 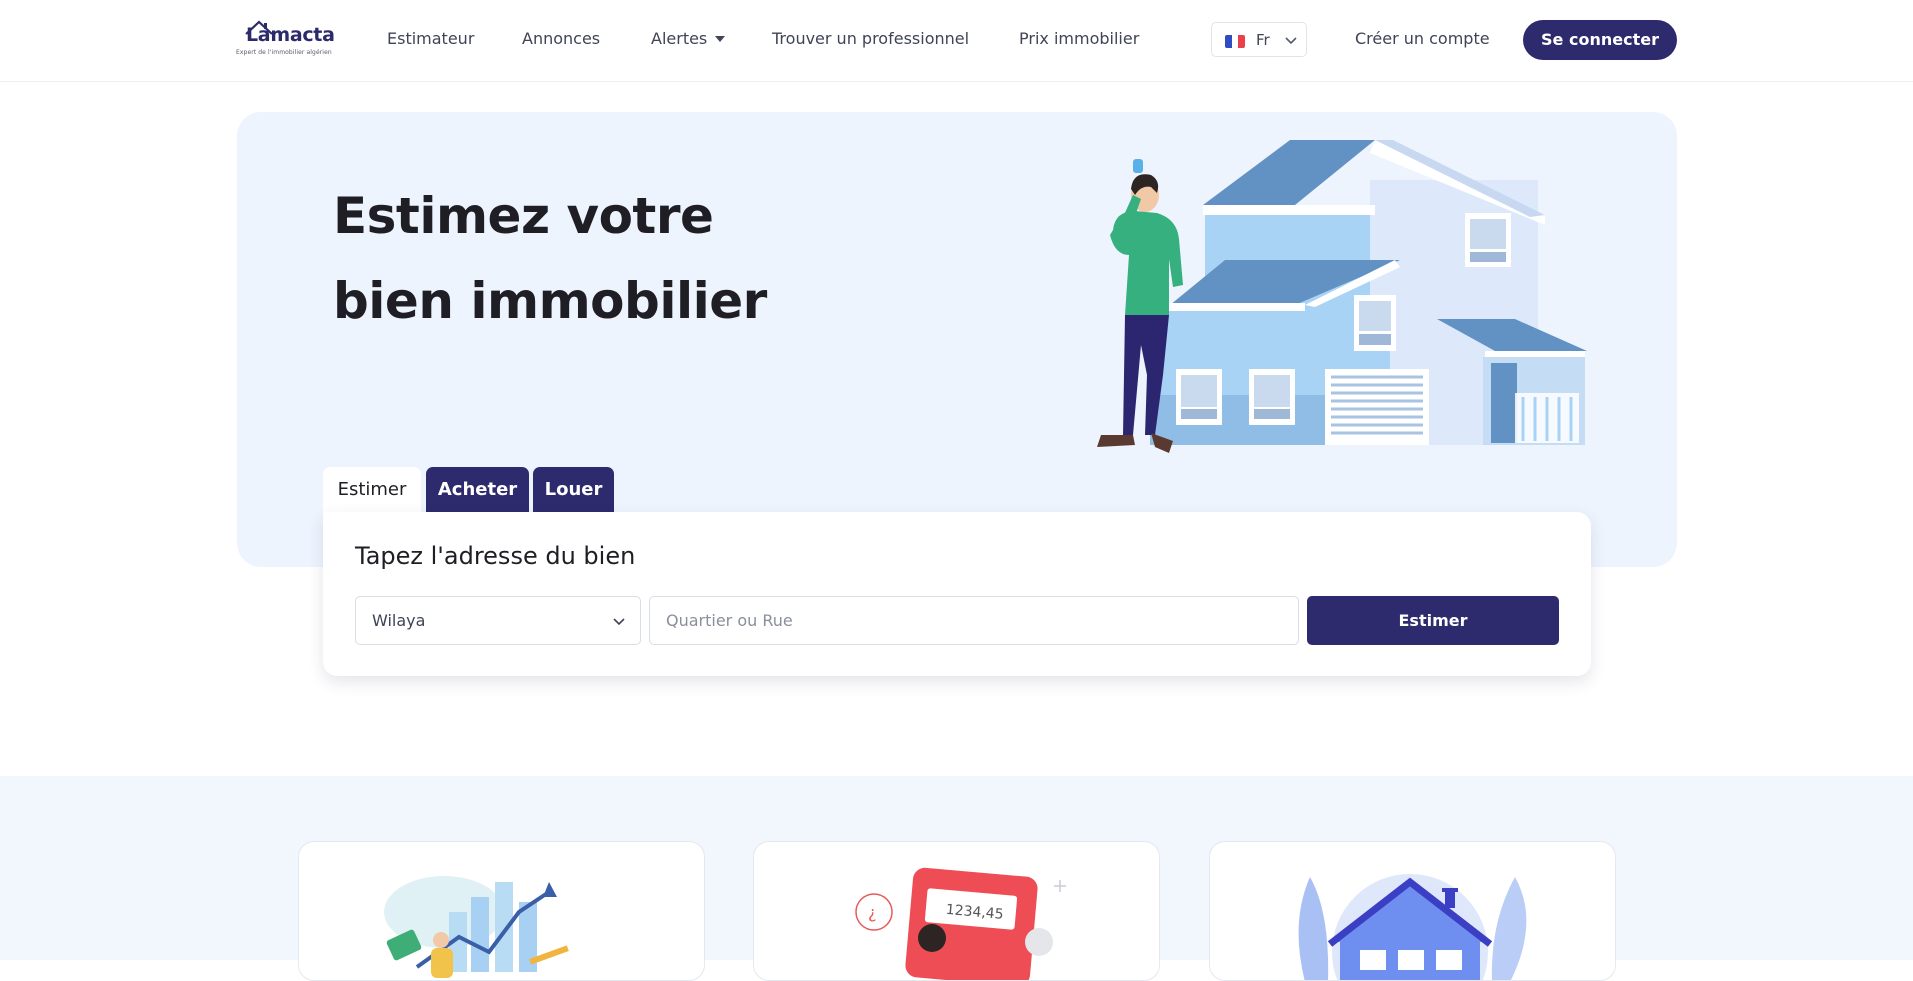 What do you see at coordinates (1433, 620) in the screenshot?
I see `estimate-button: Estimer` at bounding box center [1433, 620].